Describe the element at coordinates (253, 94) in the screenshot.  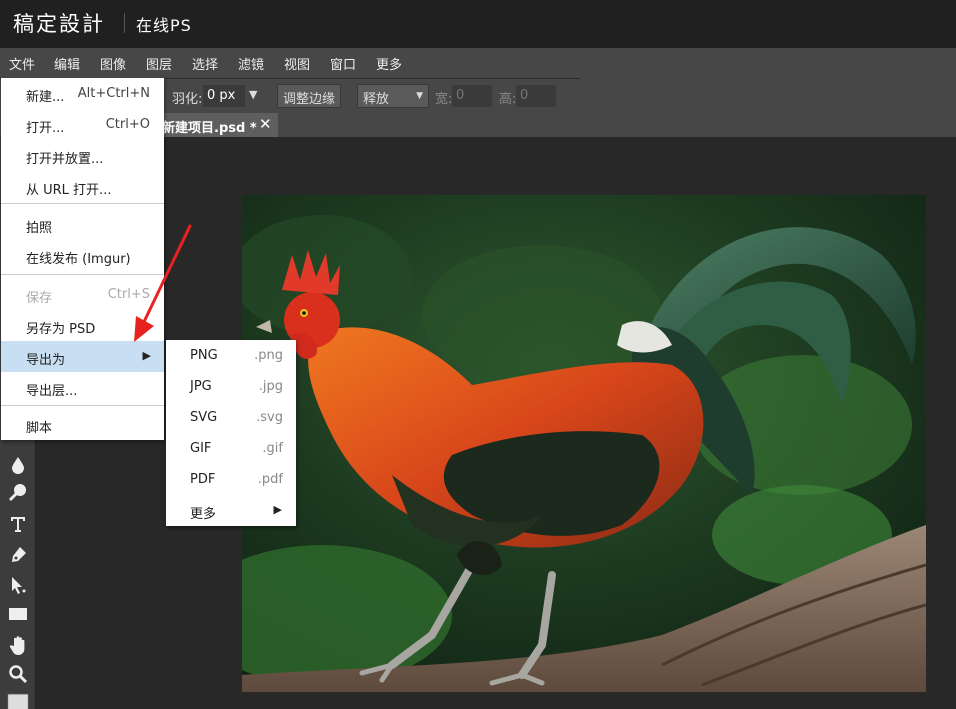
I see `feather-dropdown-icon: ▼` at that location.